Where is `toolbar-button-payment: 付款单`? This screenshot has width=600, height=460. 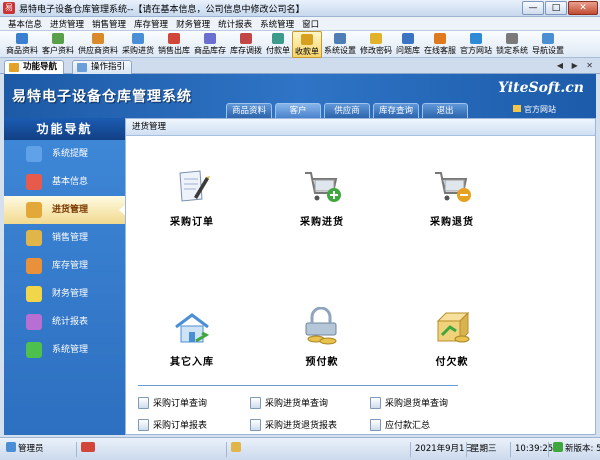 toolbar-button-payment: 付款单 is located at coordinates (278, 44).